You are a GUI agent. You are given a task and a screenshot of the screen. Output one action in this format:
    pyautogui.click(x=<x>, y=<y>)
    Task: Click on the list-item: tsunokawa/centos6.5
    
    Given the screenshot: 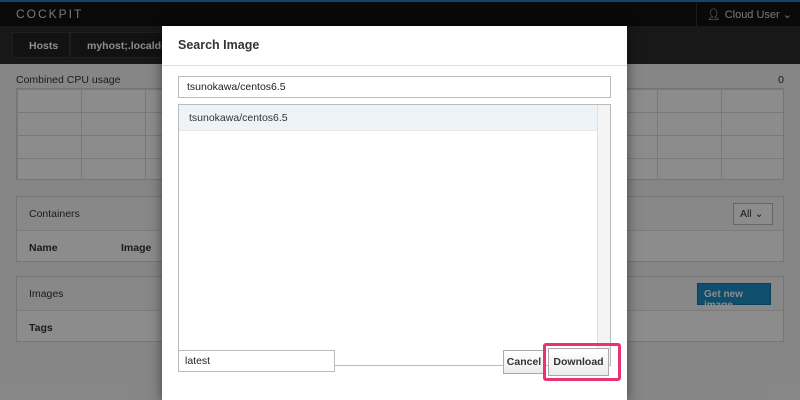 What is the action you would take?
    pyautogui.click(x=389, y=118)
    